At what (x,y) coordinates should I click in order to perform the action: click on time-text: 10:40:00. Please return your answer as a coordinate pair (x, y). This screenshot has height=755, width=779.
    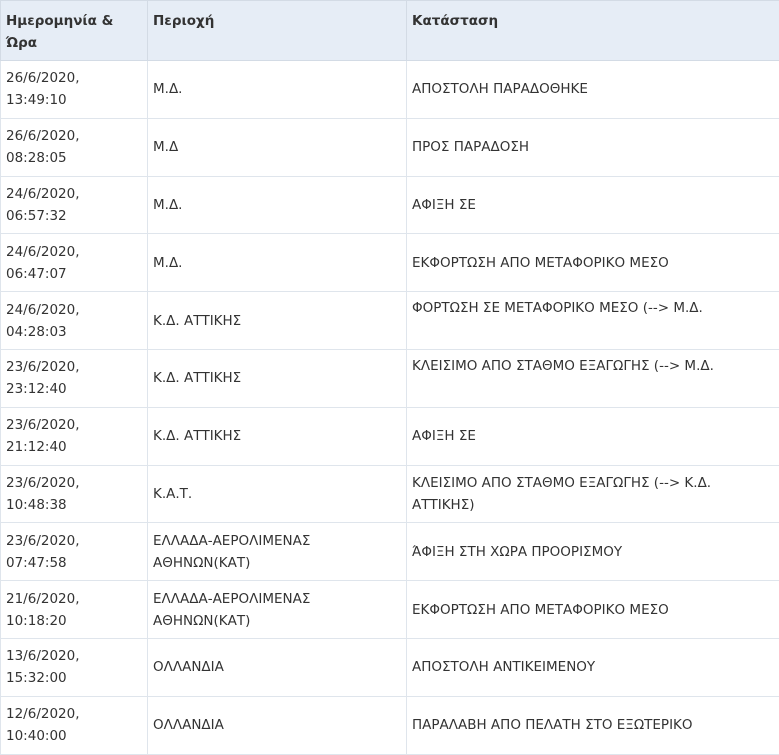
    Looking at the image, I should click on (36, 736).